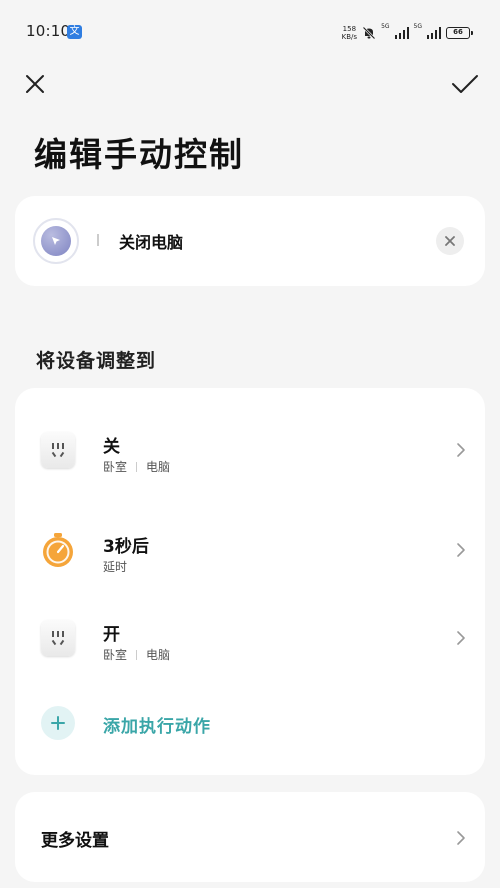  Describe the element at coordinates (250, 638) in the screenshot. I see `action-row-on: 开 卧室 电脑` at that location.